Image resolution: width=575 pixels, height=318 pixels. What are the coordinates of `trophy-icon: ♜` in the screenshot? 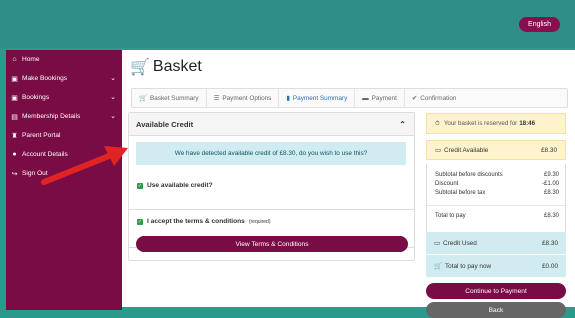 It's located at (14, 136).